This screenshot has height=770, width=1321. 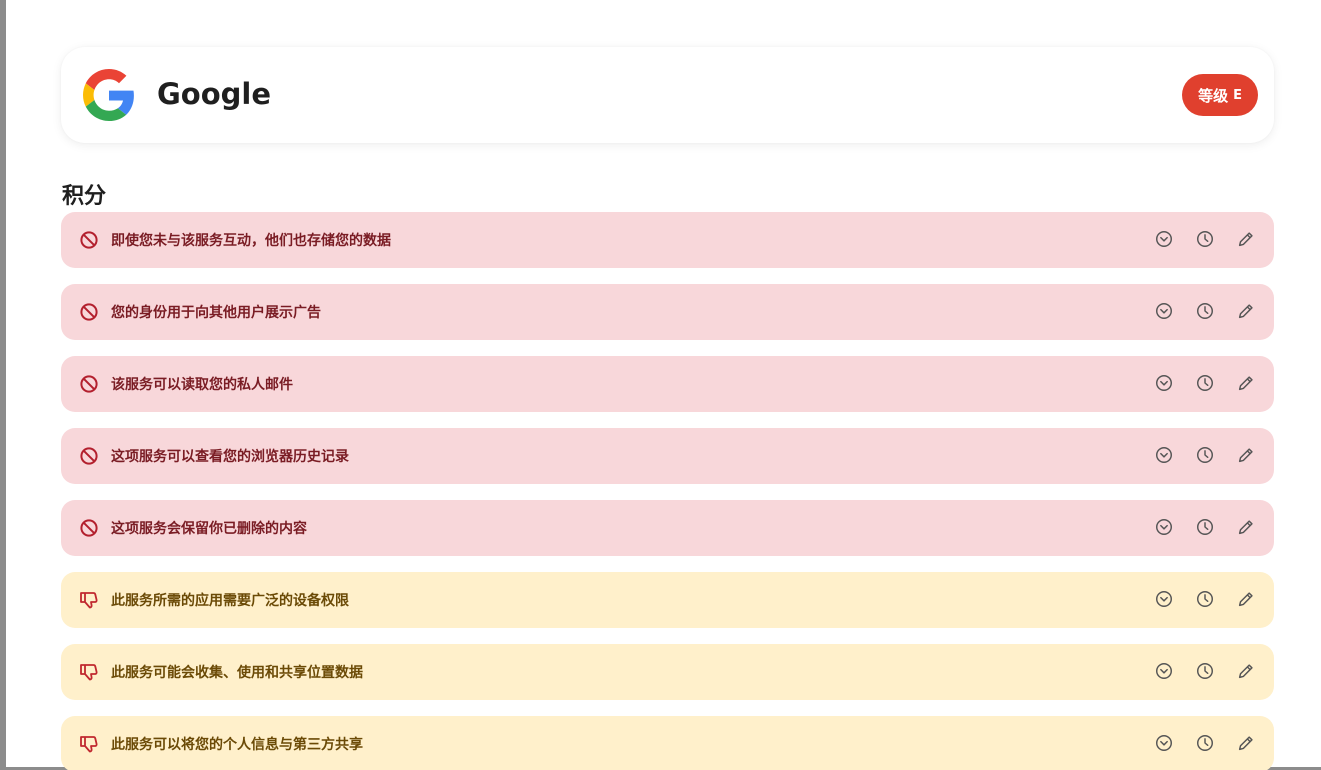 What do you see at coordinates (667, 312) in the screenshot?
I see `point-item: 您的身份用于向其他用户展示广告` at bounding box center [667, 312].